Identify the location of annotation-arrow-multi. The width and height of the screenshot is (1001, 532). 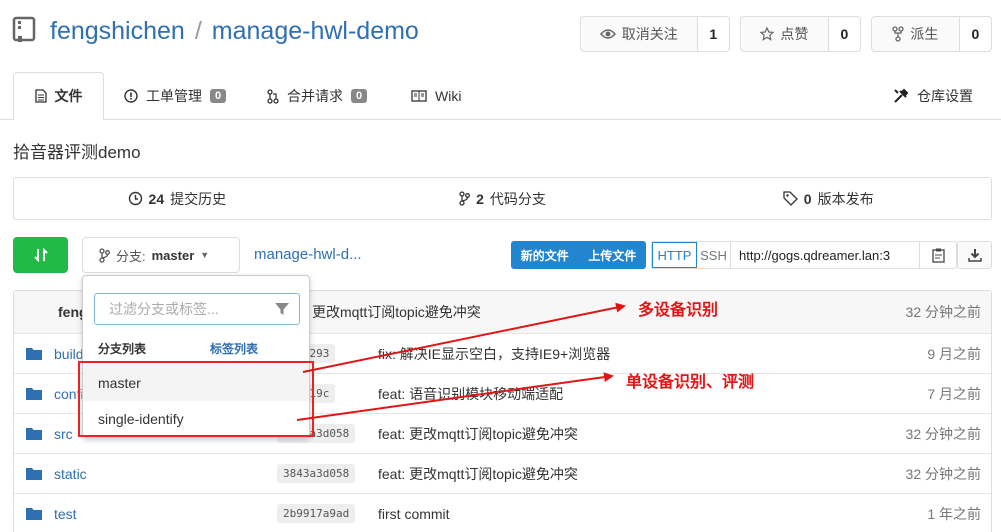
(464, 337).